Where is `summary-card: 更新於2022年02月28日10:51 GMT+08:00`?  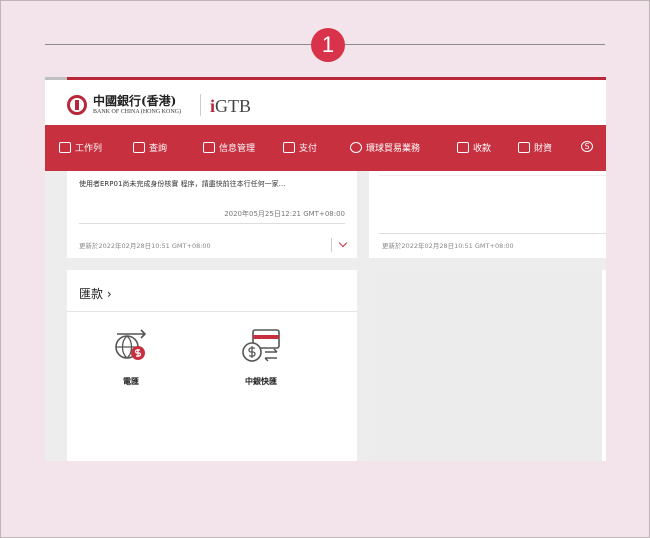 summary-card: 更新於2022年02月28日10:51 GMT+08:00 is located at coordinates (487, 214).